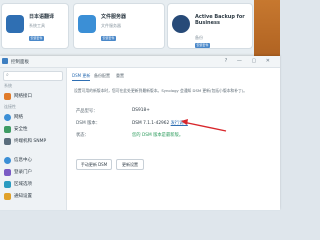 The image size is (320, 240). I want to click on arrow-head, so click(184, 122).